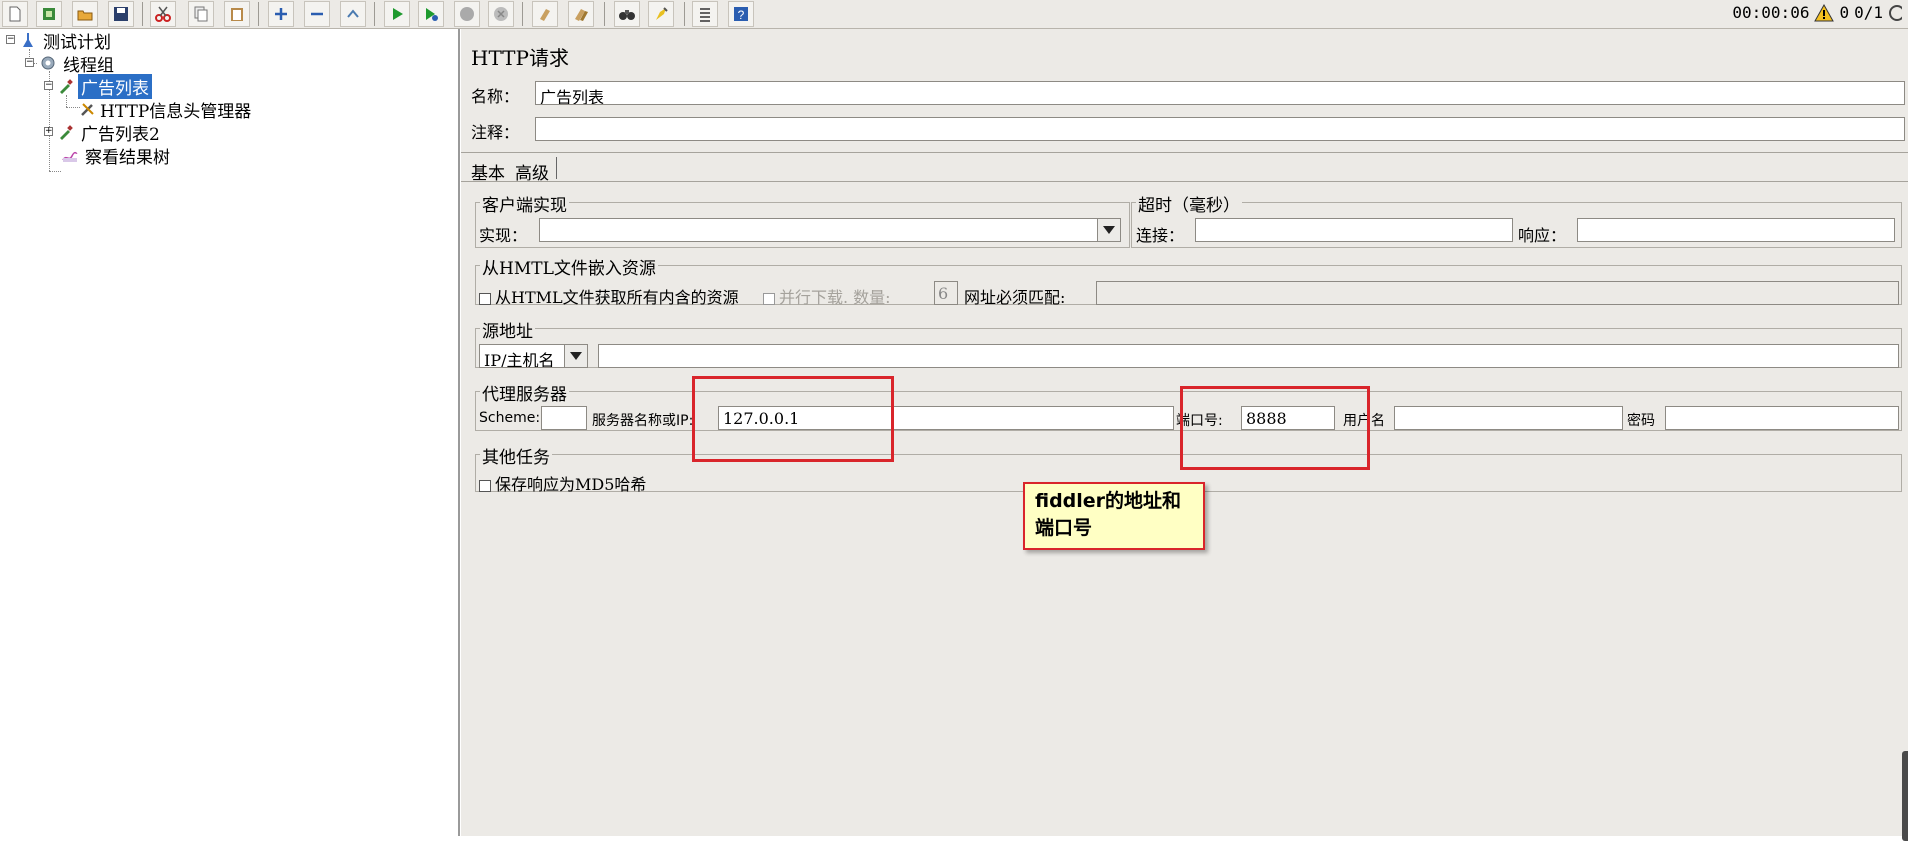 The width and height of the screenshot is (1908, 841). What do you see at coordinates (503, 235) in the screenshot?
I see `implementation-label: 实现：` at bounding box center [503, 235].